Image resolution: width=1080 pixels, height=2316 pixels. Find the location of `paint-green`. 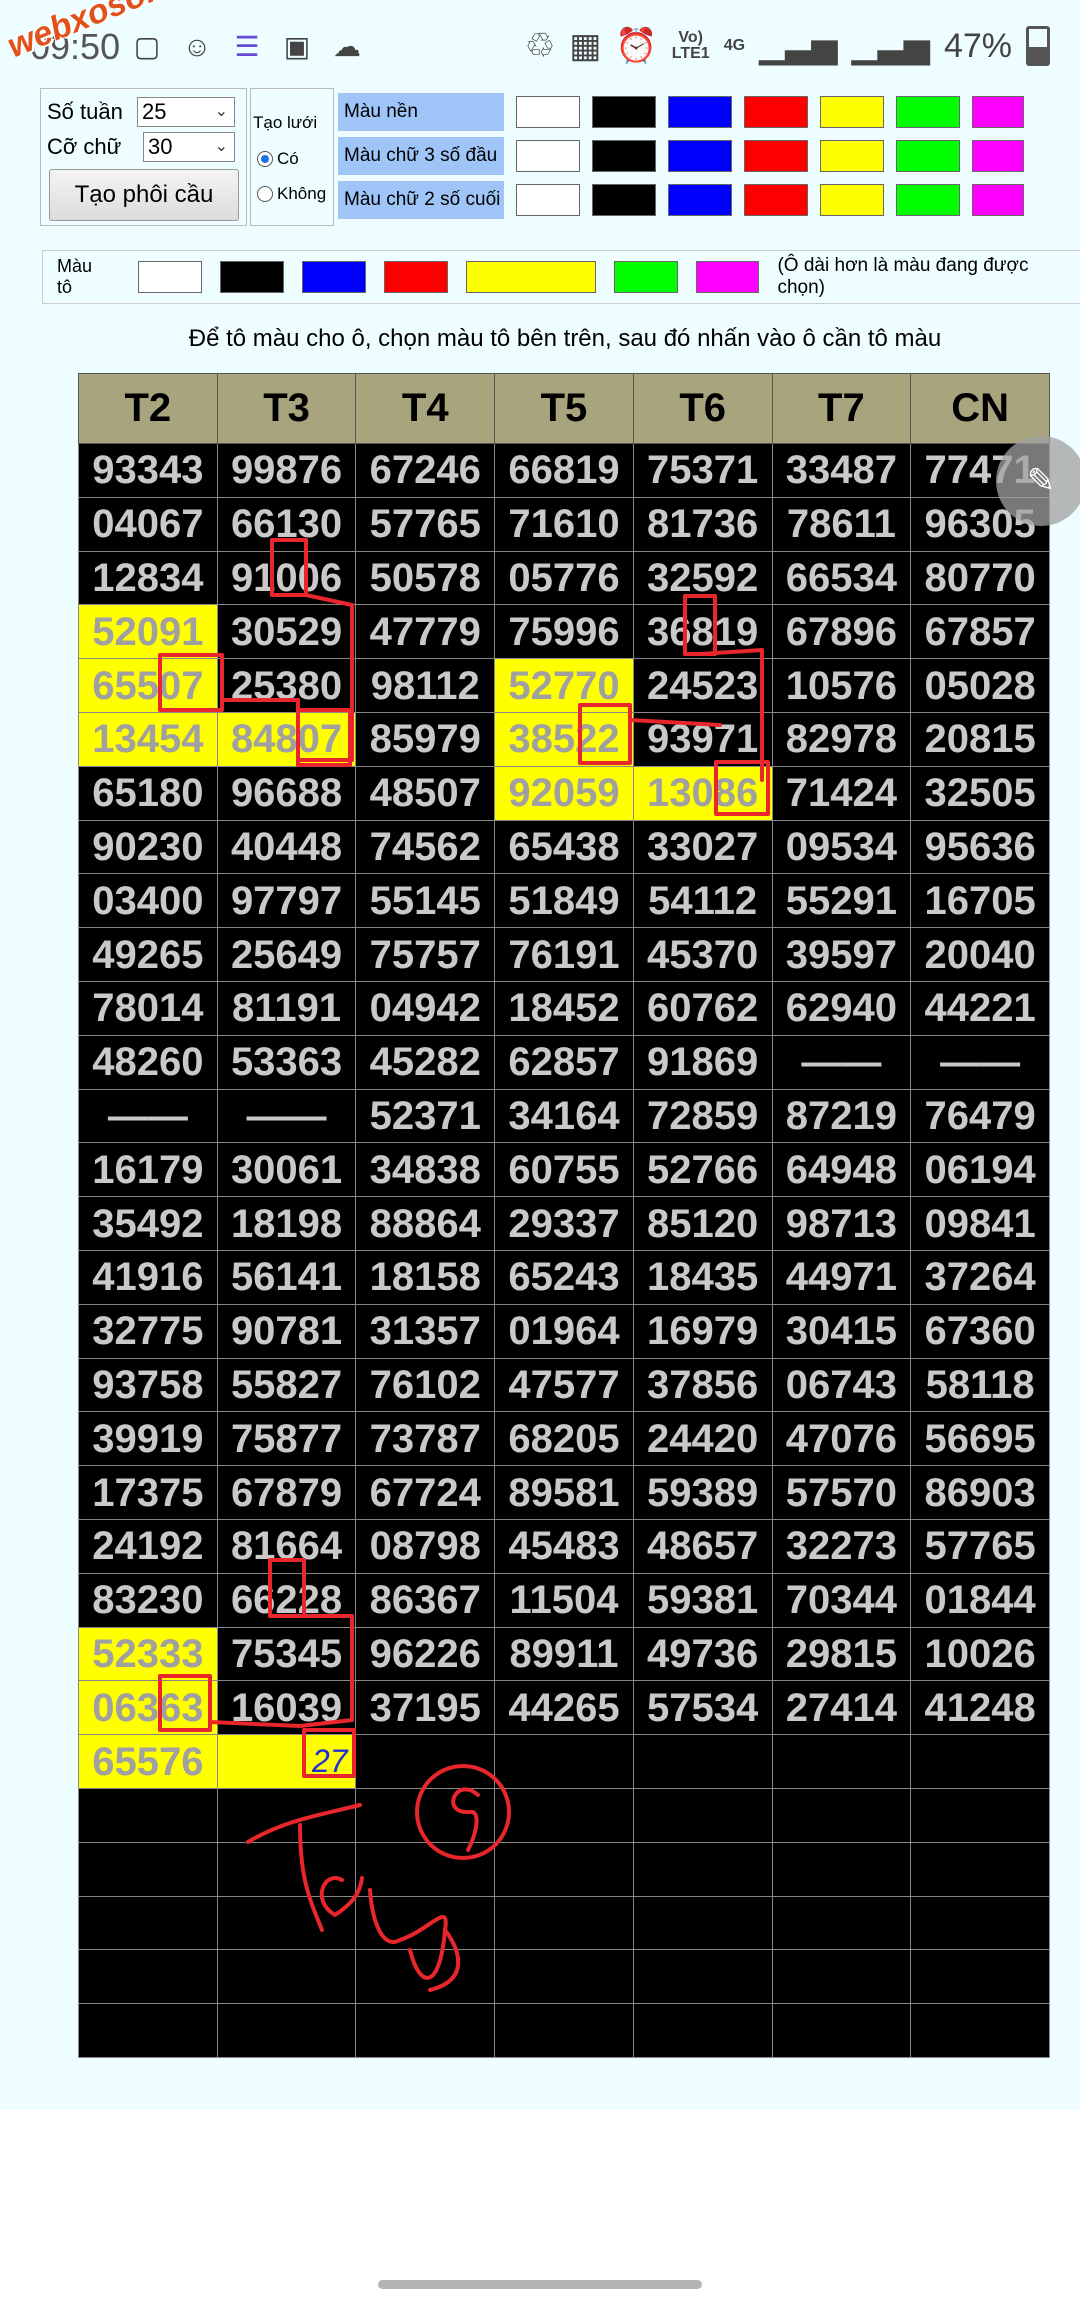

paint-green is located at coordinates (645, 277).